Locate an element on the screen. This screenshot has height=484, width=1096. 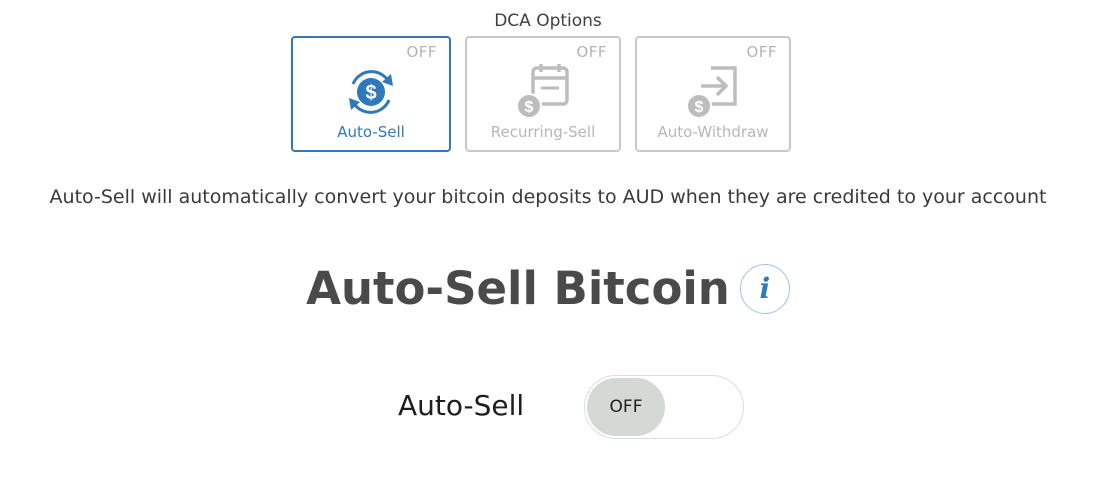
toggle-knob: OFF is located at coordinates (626, 407).